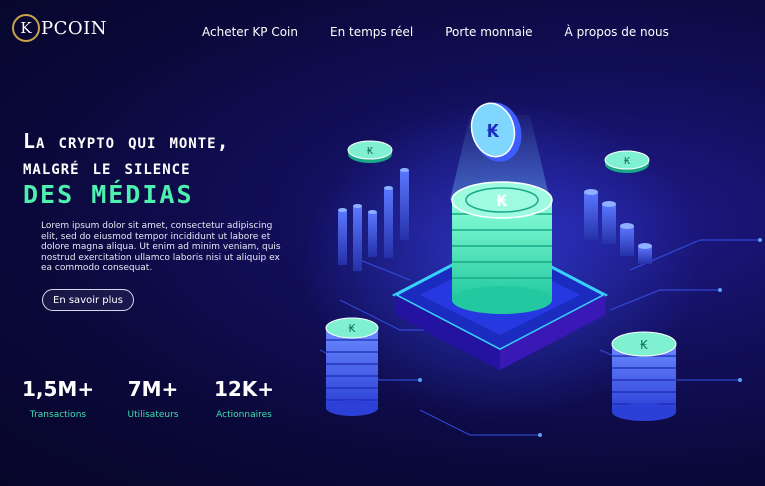 This screenshot has height=486, width=765. I want to click on logo-text: PCOIN, so click(74, 28).